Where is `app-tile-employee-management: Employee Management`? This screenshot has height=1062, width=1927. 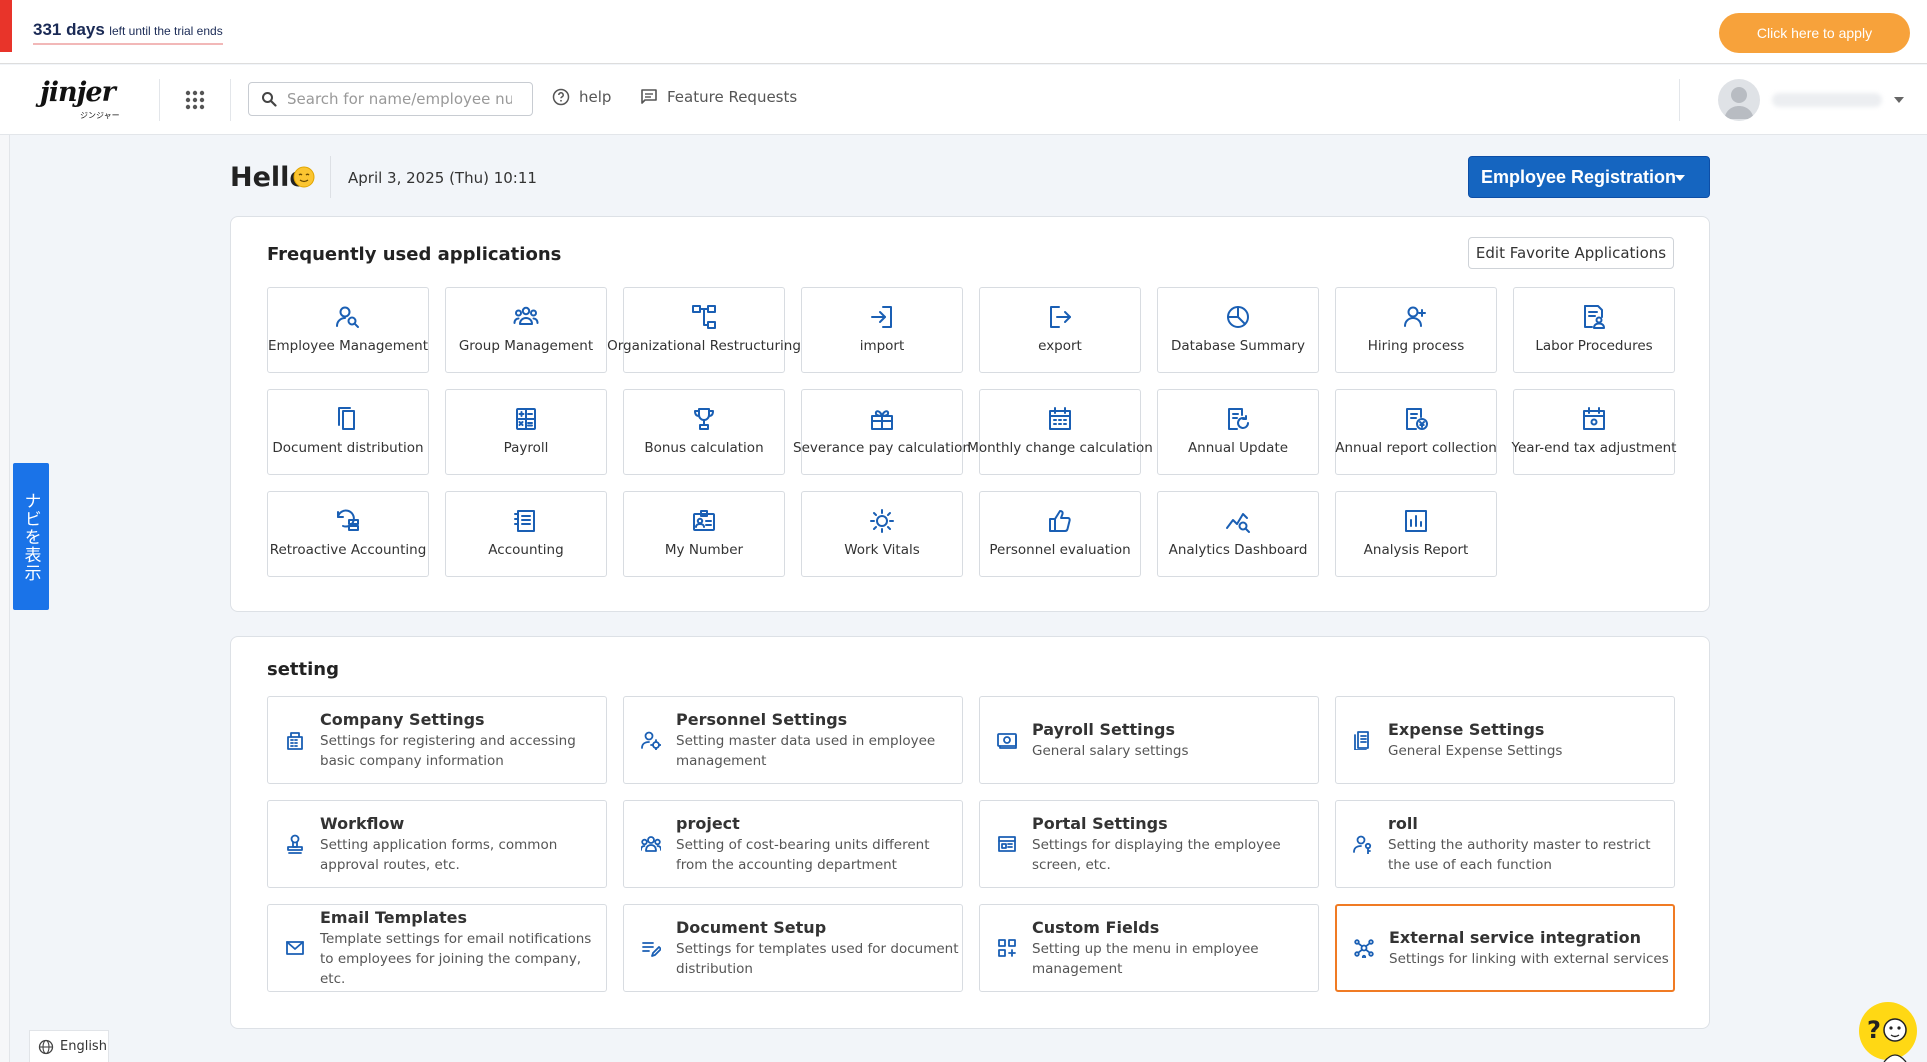 app-tile-employee-management: Employee Management is located at coordinates (348, 330).